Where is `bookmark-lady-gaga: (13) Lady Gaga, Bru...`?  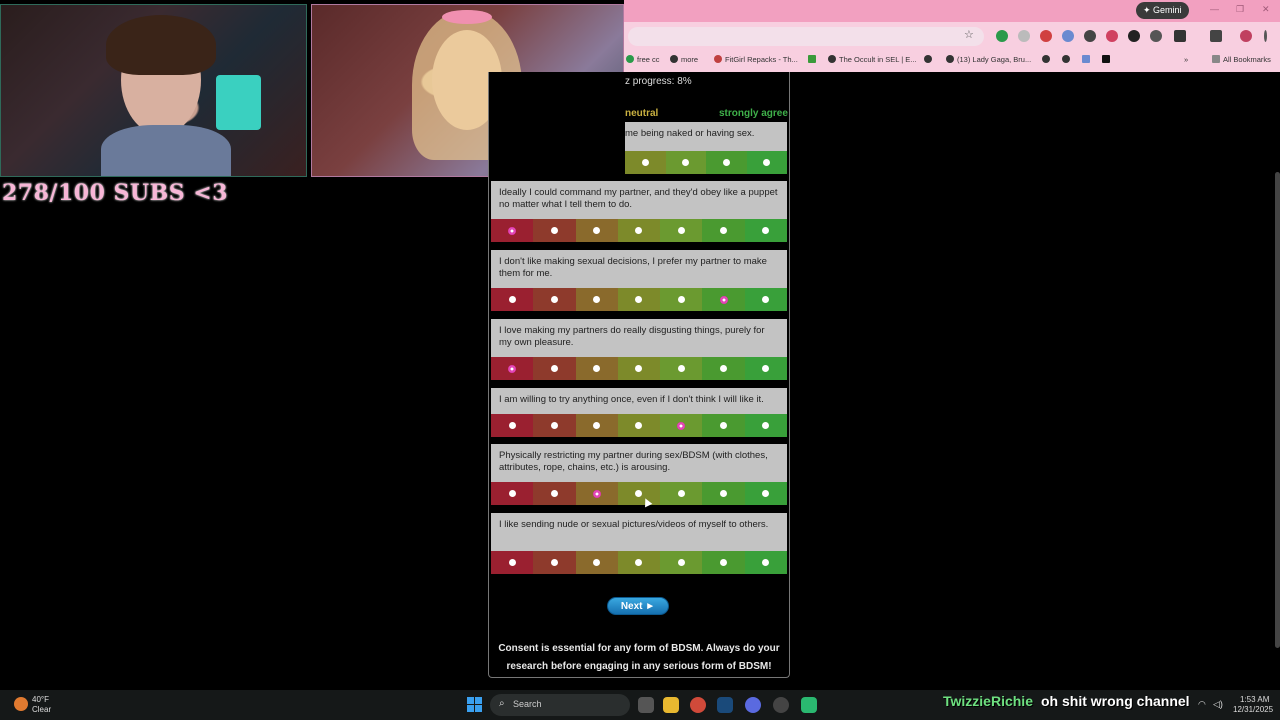
bookmark-lady-gaga: (13) Lady Gaga, Bru... is located at coordinates (988, 59).